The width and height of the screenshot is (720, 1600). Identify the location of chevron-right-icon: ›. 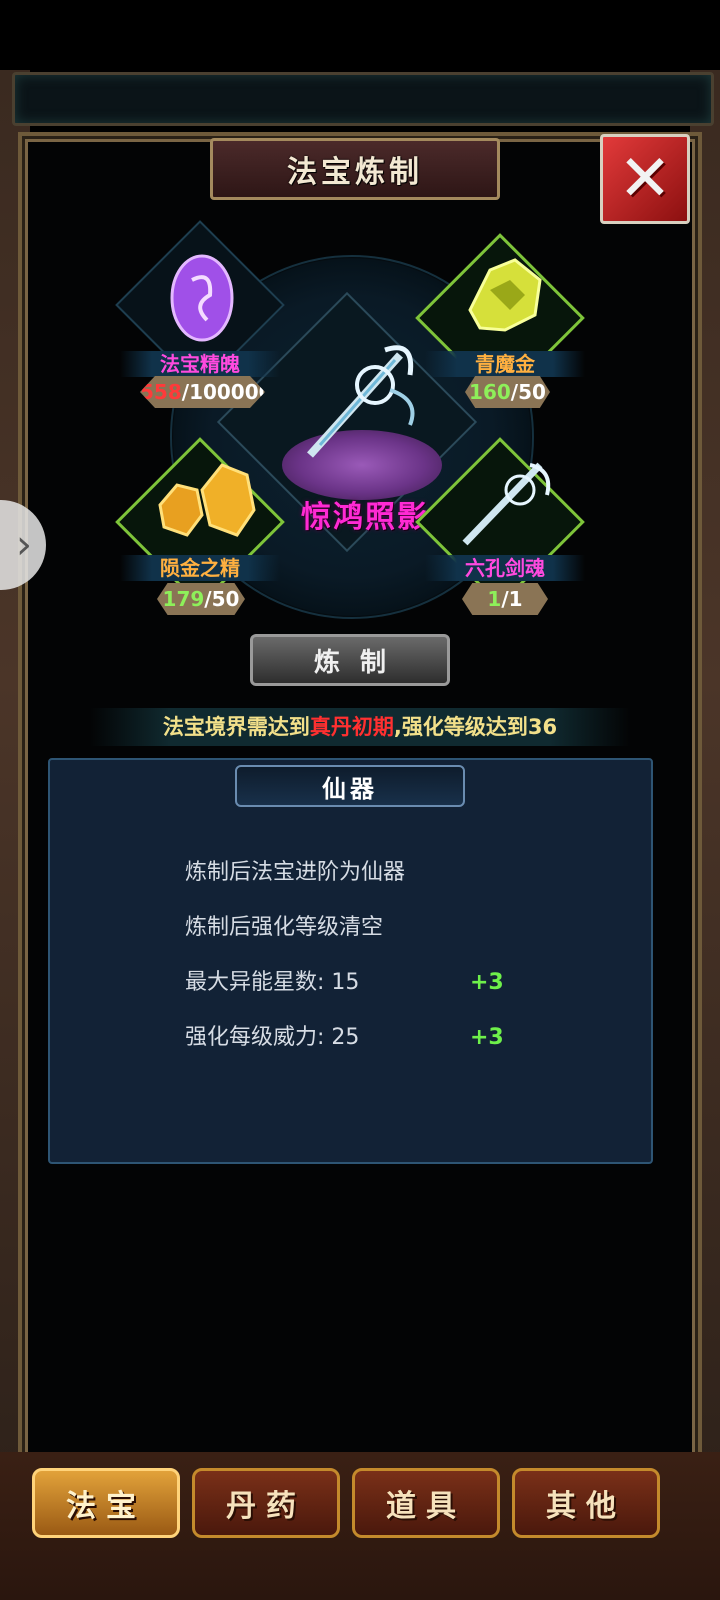
(24, 545).